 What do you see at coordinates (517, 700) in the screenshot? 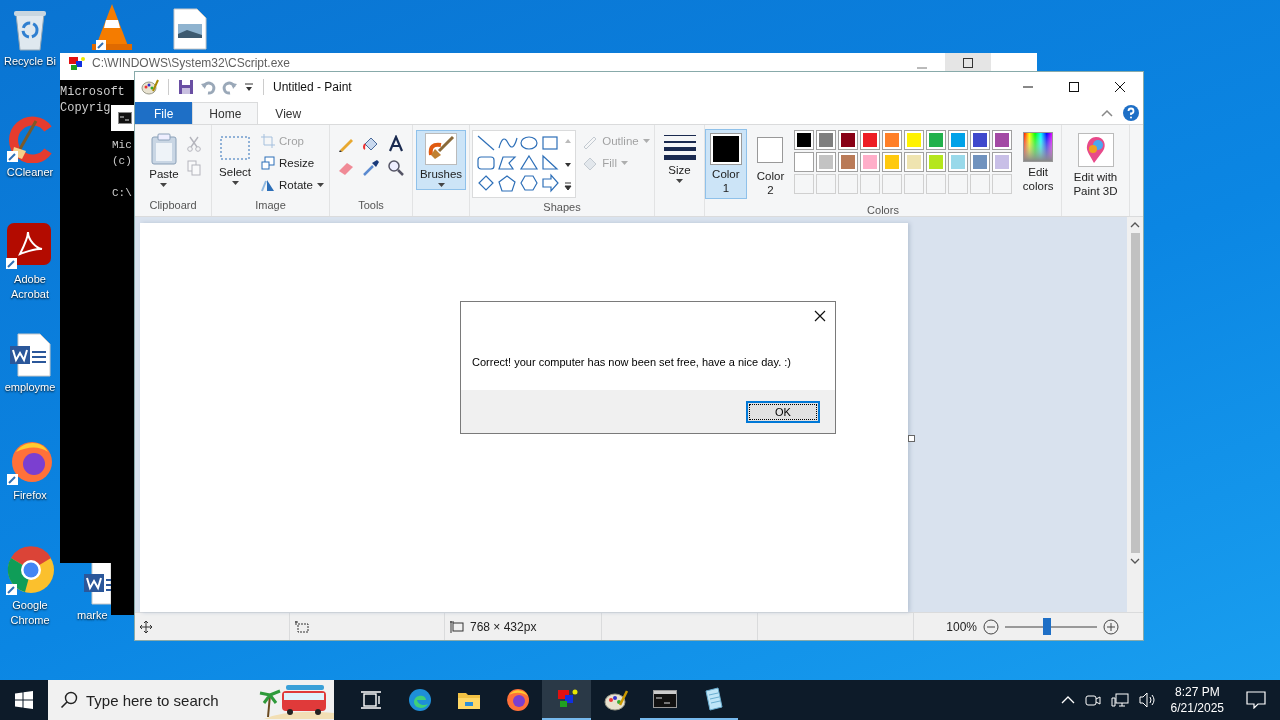
I see `firefox-icon` at bounding box center [517, 700].